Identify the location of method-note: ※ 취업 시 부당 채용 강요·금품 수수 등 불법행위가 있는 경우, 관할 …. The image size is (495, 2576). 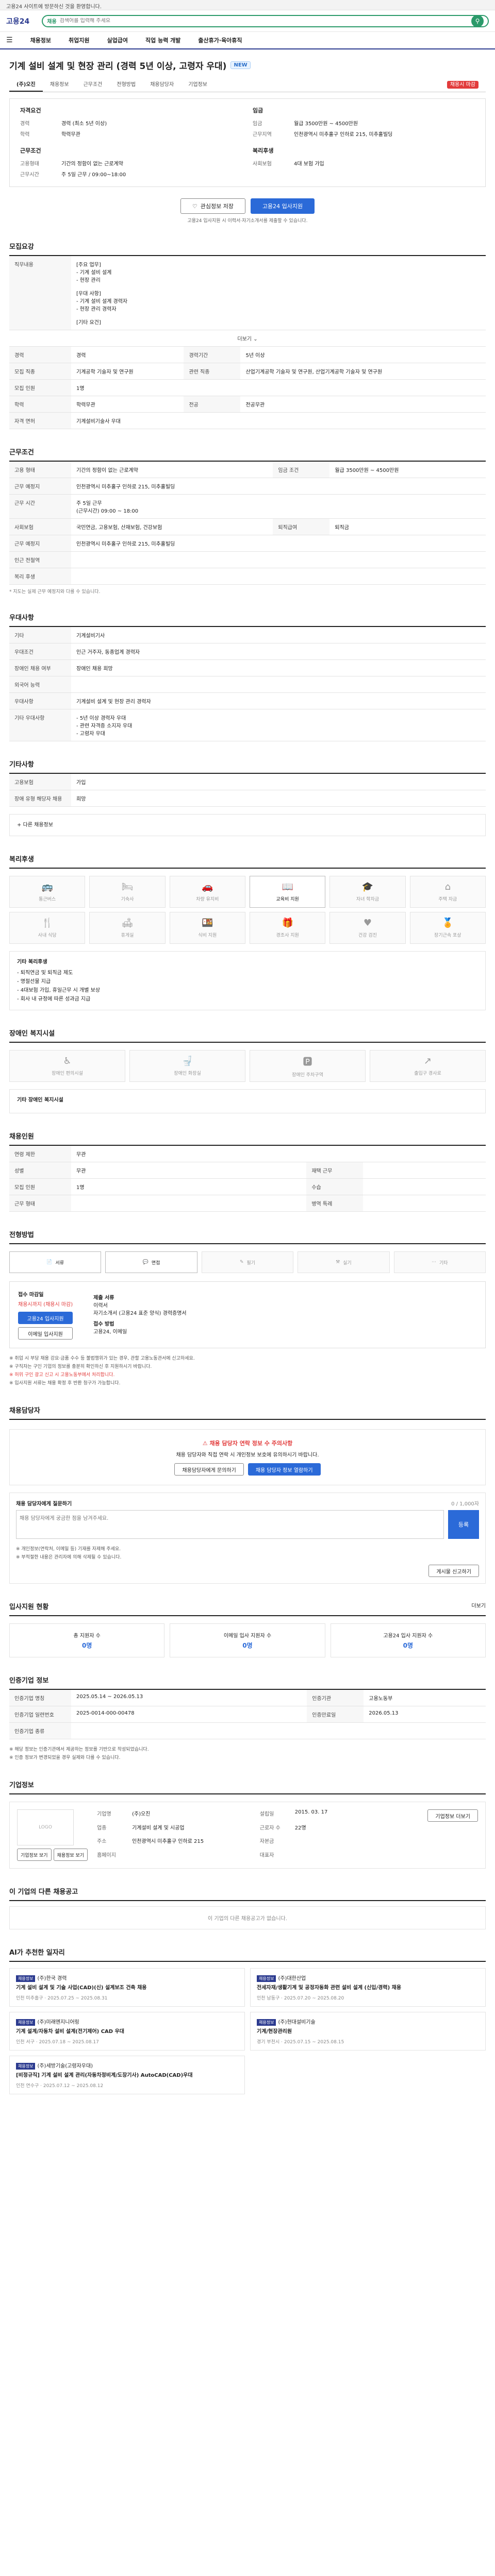
(102, 1358).